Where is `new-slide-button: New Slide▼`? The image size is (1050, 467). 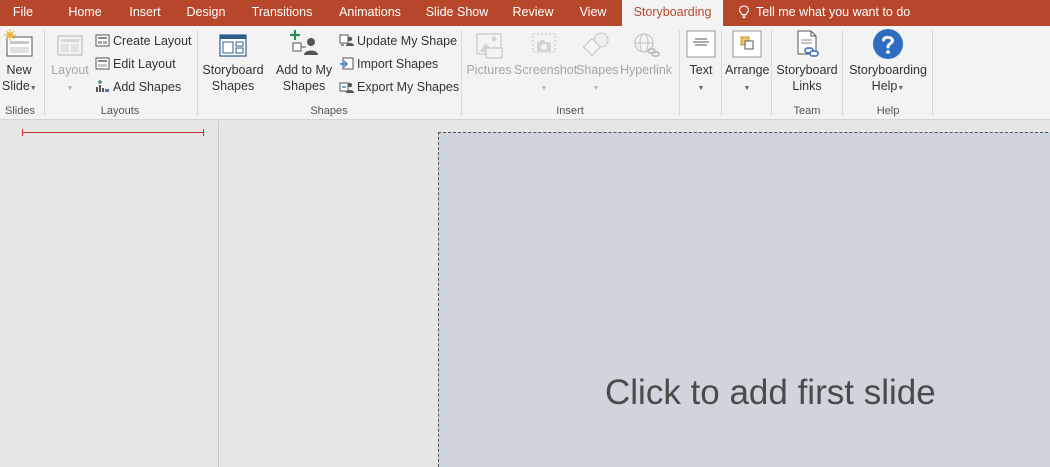 new-slide-button: New Slide▼ is located at coordinates (19, 62).